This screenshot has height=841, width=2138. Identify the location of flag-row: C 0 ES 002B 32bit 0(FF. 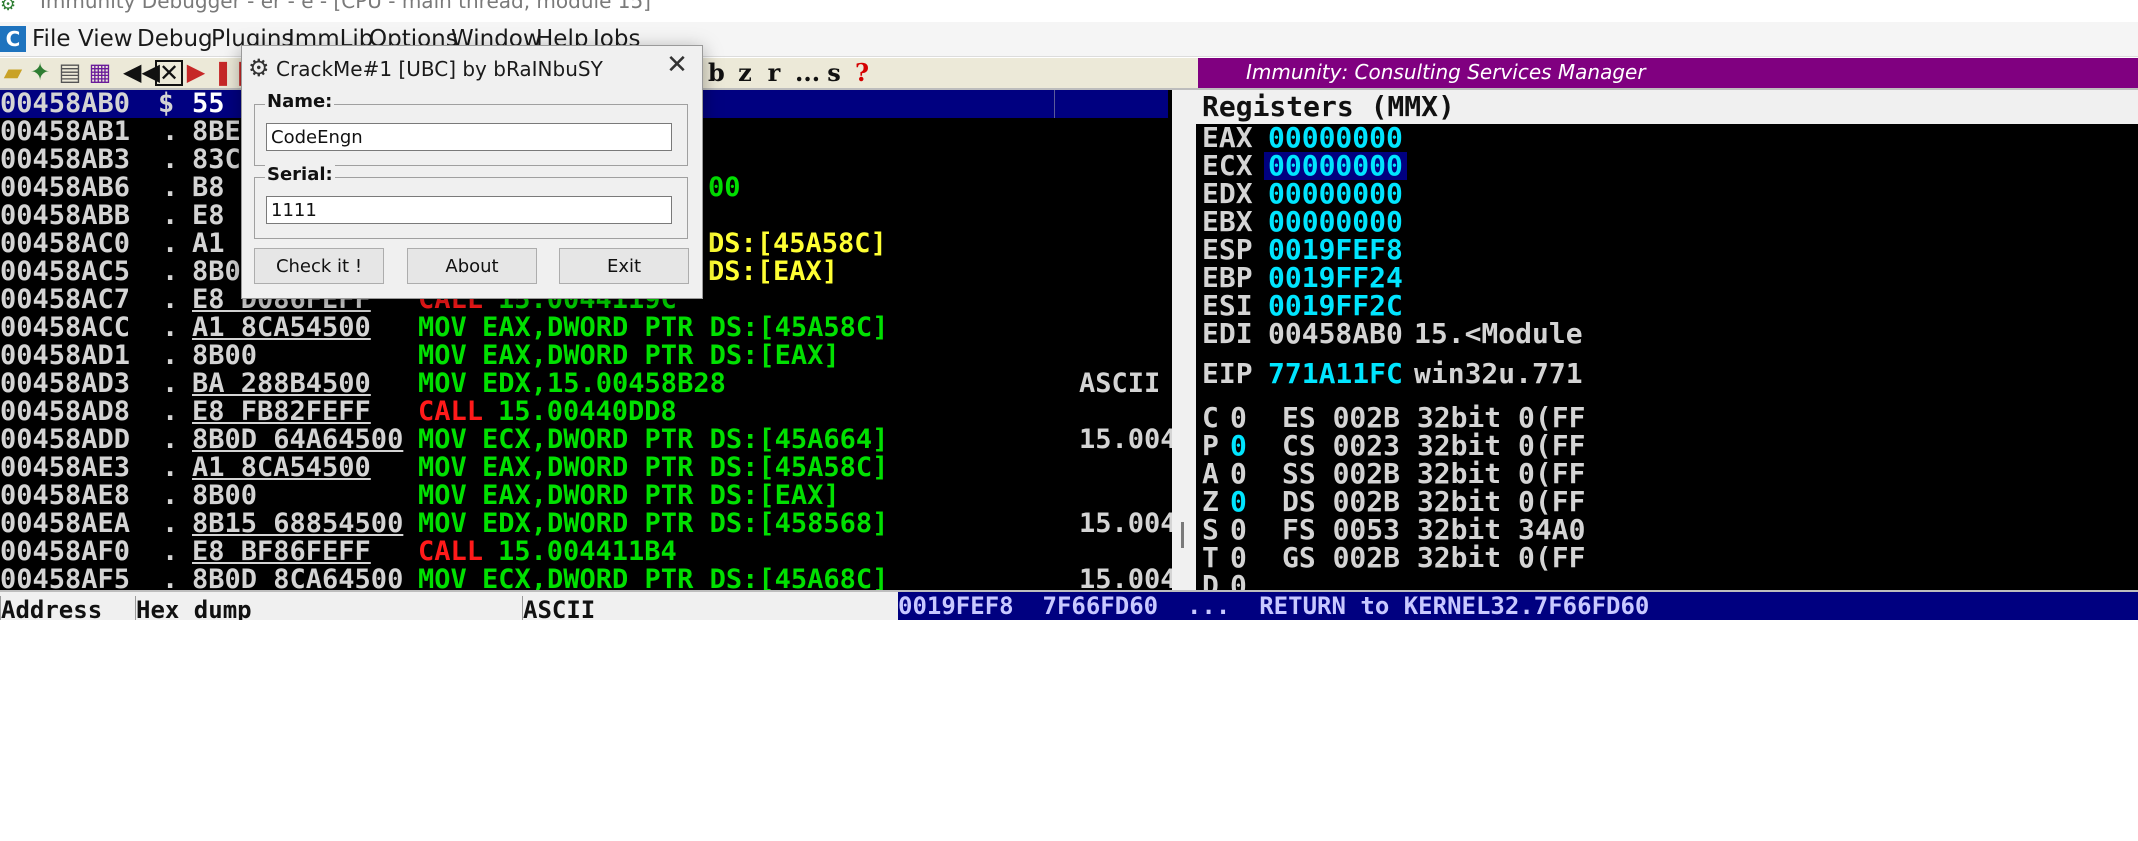
(1393, 418).